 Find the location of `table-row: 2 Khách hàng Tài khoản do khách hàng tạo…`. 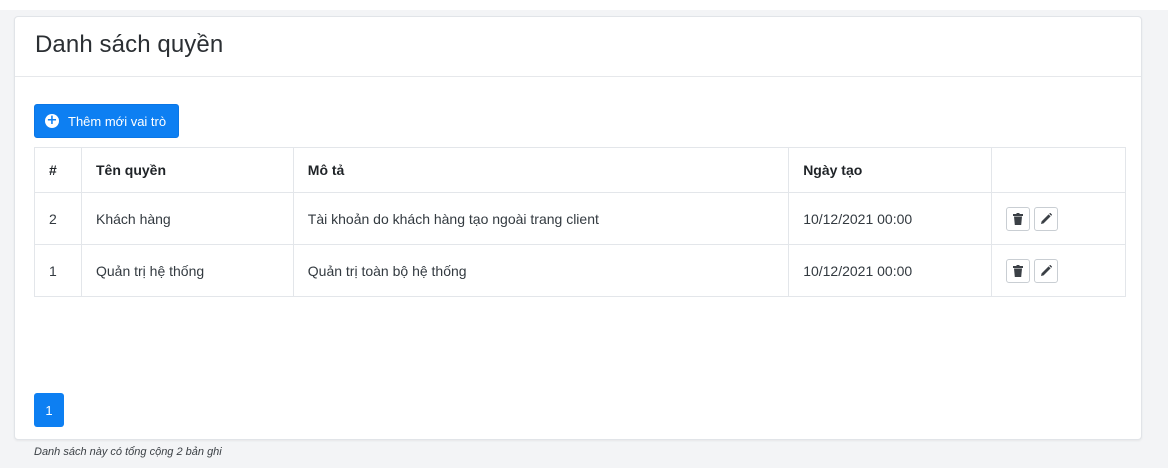

table-row: 2 Khách hàng Tài khoản do khách hàng tạo… is located at coordinates (580, 218).